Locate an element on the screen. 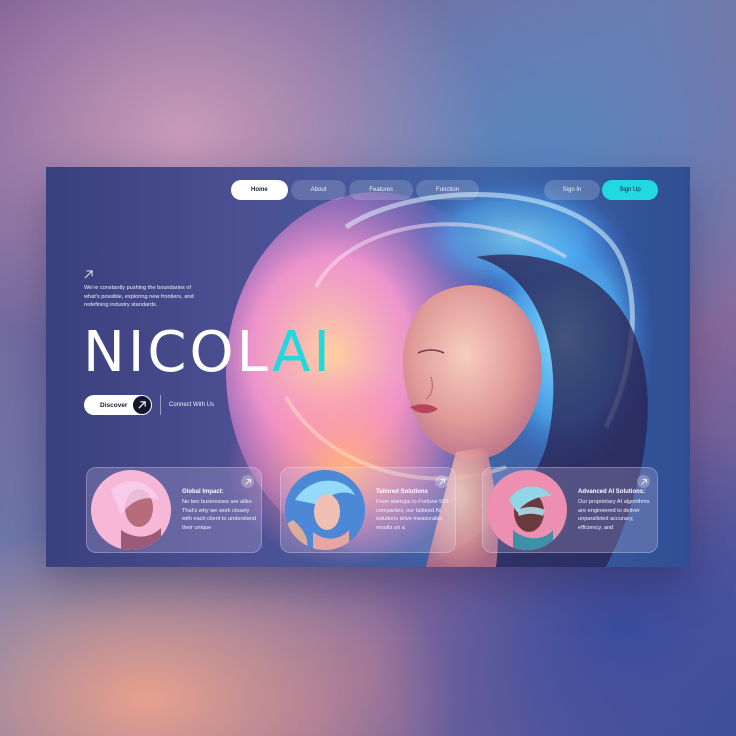 Image resolution: width=736 pixels, height=736 pixels. main-nav: Home About Features Function is located at coordinates (356, 190).